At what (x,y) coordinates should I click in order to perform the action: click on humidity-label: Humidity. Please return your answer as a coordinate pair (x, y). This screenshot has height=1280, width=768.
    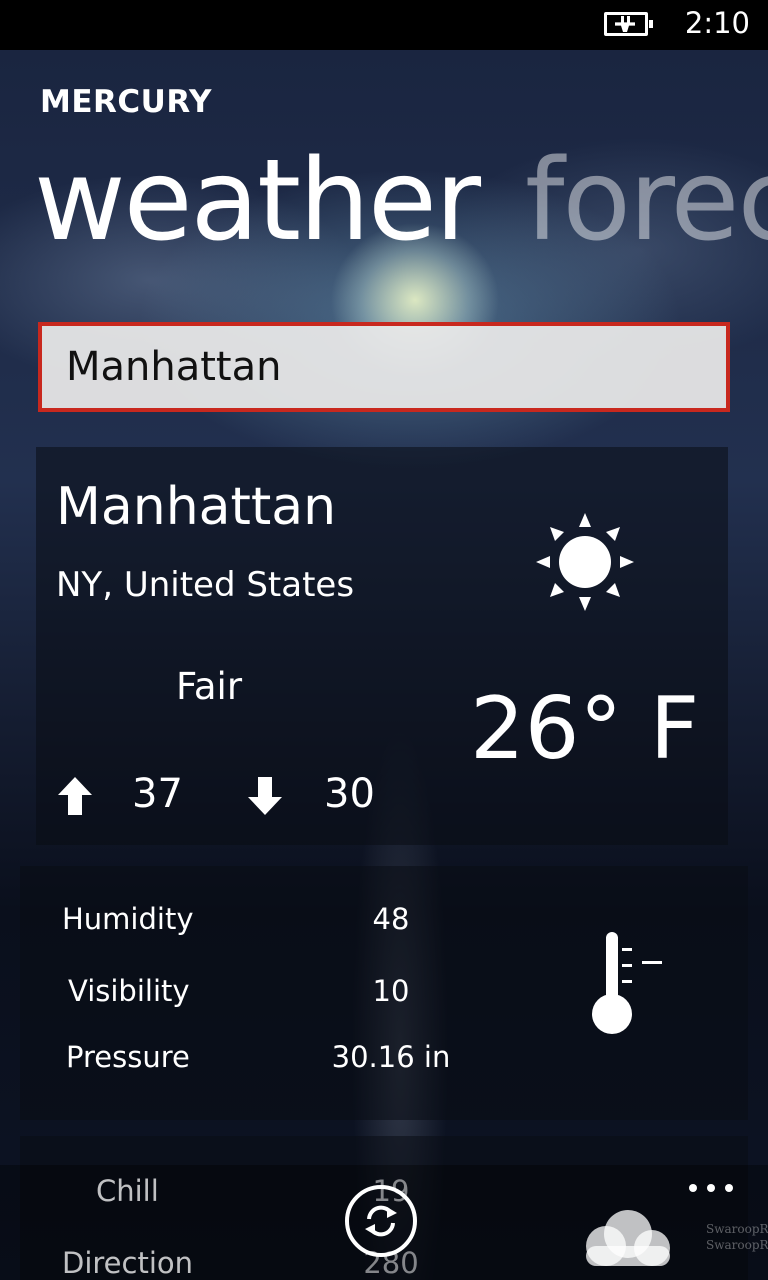
    Looking at the image, I should click on (128, 919).